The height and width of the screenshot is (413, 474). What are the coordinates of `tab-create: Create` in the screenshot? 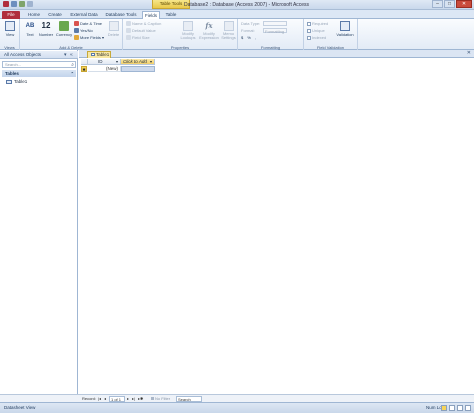 It's located at (55, 15).